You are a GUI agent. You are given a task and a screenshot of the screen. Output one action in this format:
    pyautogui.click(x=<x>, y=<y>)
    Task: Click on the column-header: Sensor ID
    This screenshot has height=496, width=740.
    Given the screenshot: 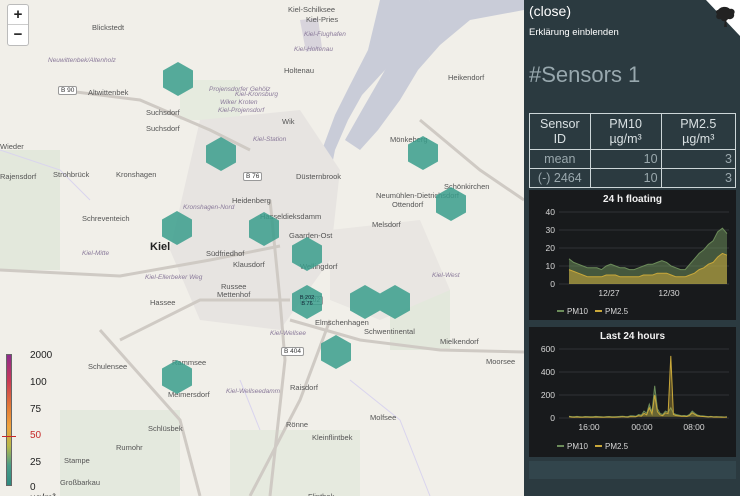 What is the action you would take?
    pyautogui.click(x=560, y=131)
    